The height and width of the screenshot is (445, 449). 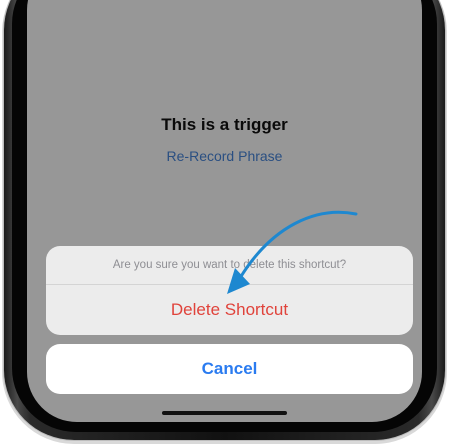 What do you see at coordinates (224, 124) in the screenshot?
I see `page-title: This is a trigger` at bounding box center [224, 124].